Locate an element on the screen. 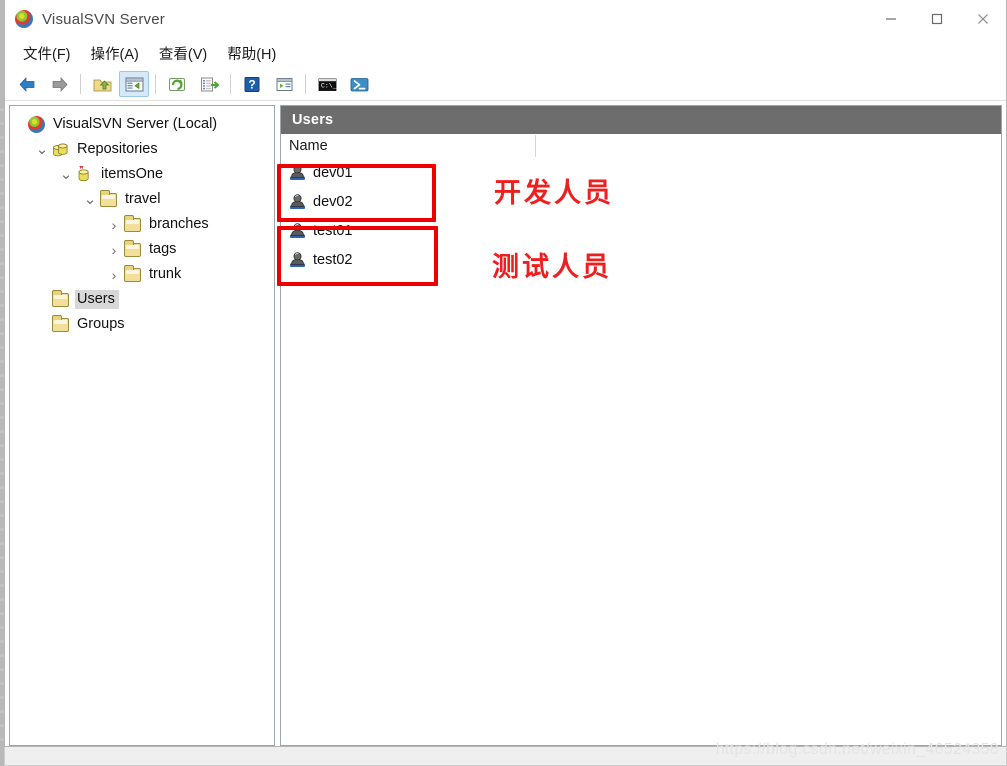  minimize-icon is located at coordinates (891, 19).